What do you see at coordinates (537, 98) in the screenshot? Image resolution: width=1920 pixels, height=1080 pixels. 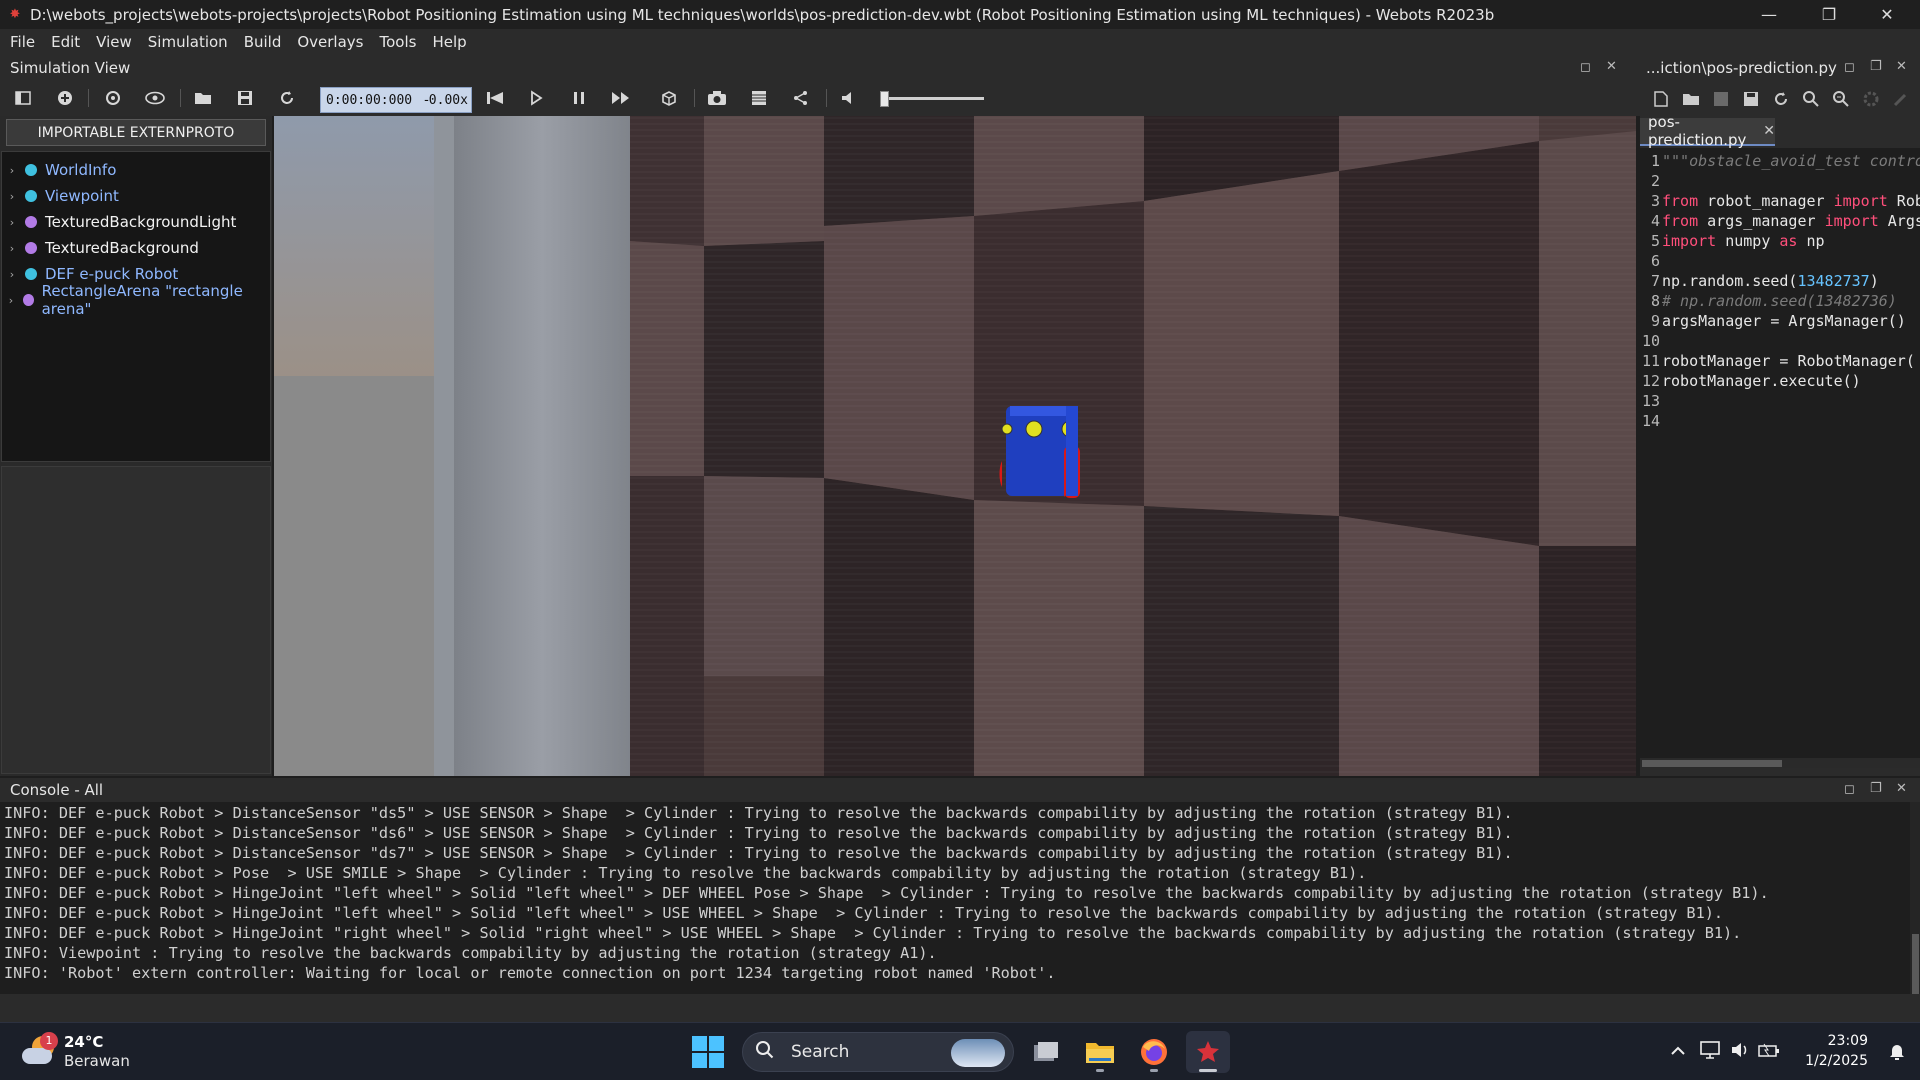 I see `step-button` at bounding box center [537, 98].